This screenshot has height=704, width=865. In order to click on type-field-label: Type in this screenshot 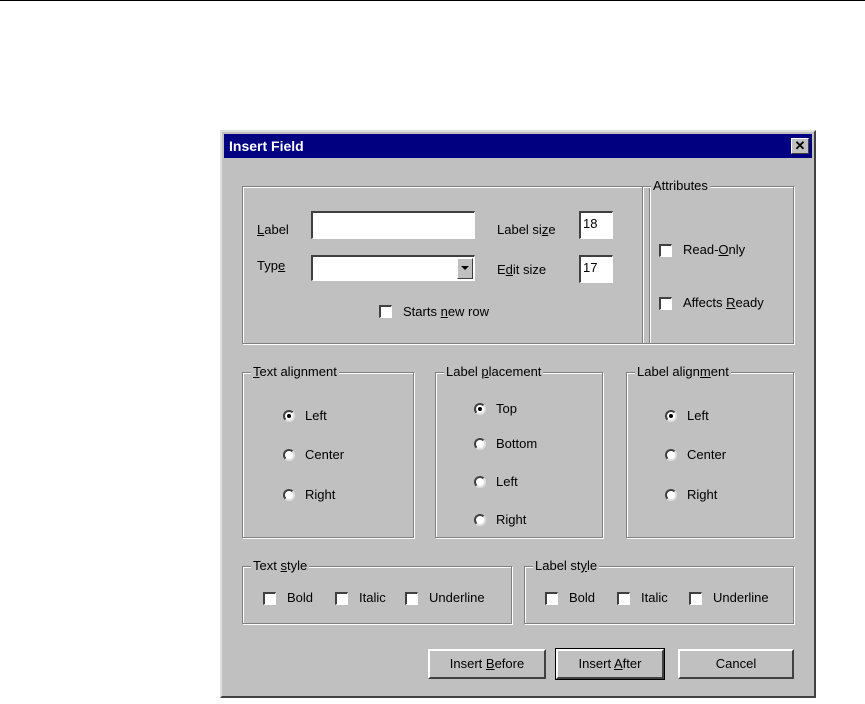, I will do `click(271, 265)`.